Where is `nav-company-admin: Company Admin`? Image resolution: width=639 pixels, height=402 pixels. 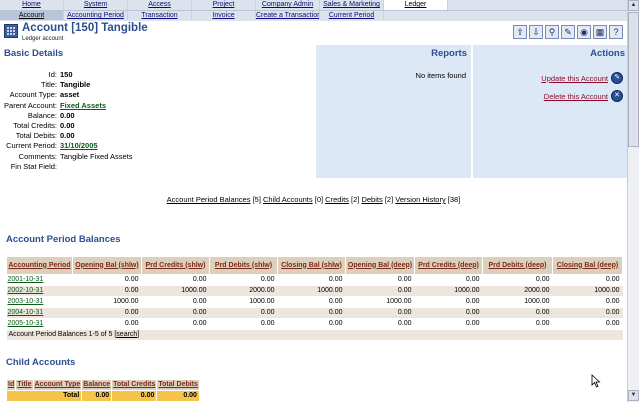 nav-company-admin: Company Admin is located at coordinates (288, 5).